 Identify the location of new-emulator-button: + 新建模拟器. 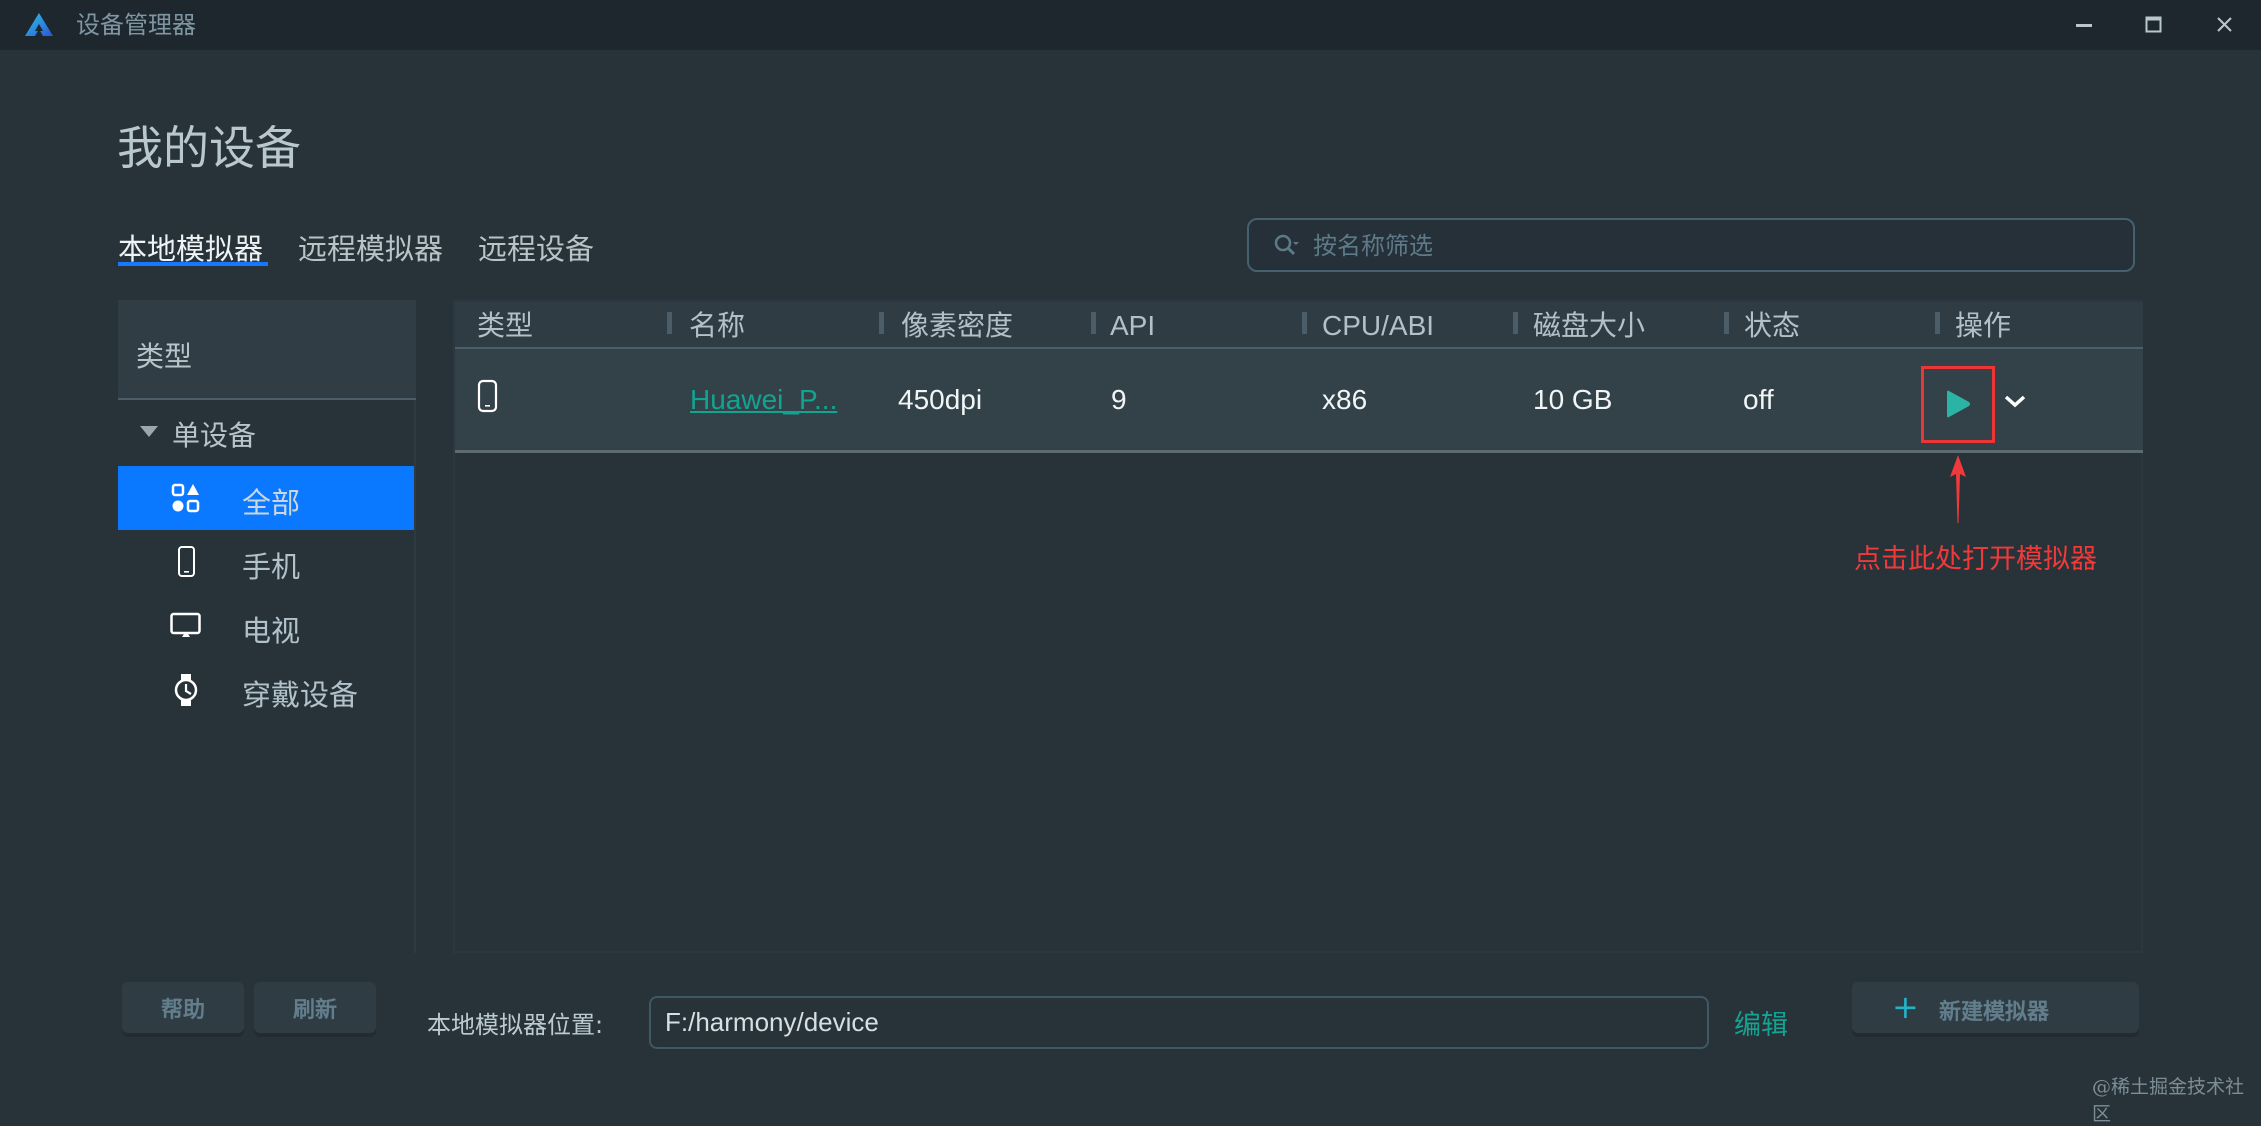
(1995, 1007).